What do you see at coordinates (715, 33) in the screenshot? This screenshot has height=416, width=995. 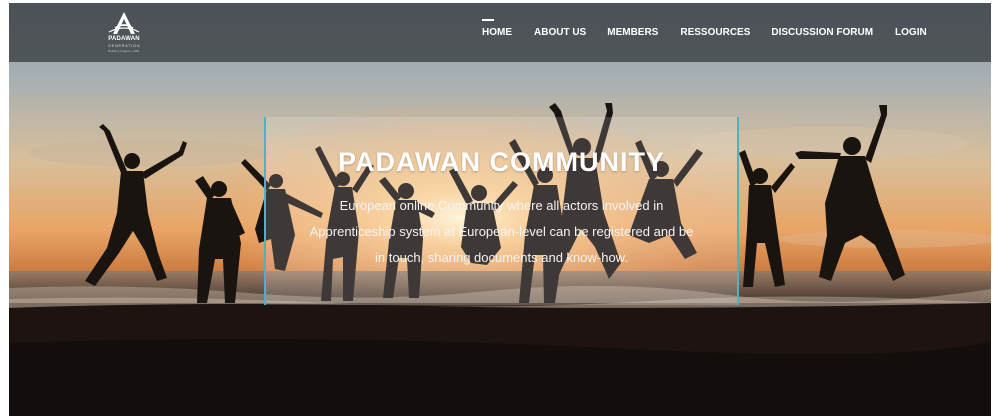 I see `nav-item-ressources: RESSOURCES` at bounding box center [715, 33].